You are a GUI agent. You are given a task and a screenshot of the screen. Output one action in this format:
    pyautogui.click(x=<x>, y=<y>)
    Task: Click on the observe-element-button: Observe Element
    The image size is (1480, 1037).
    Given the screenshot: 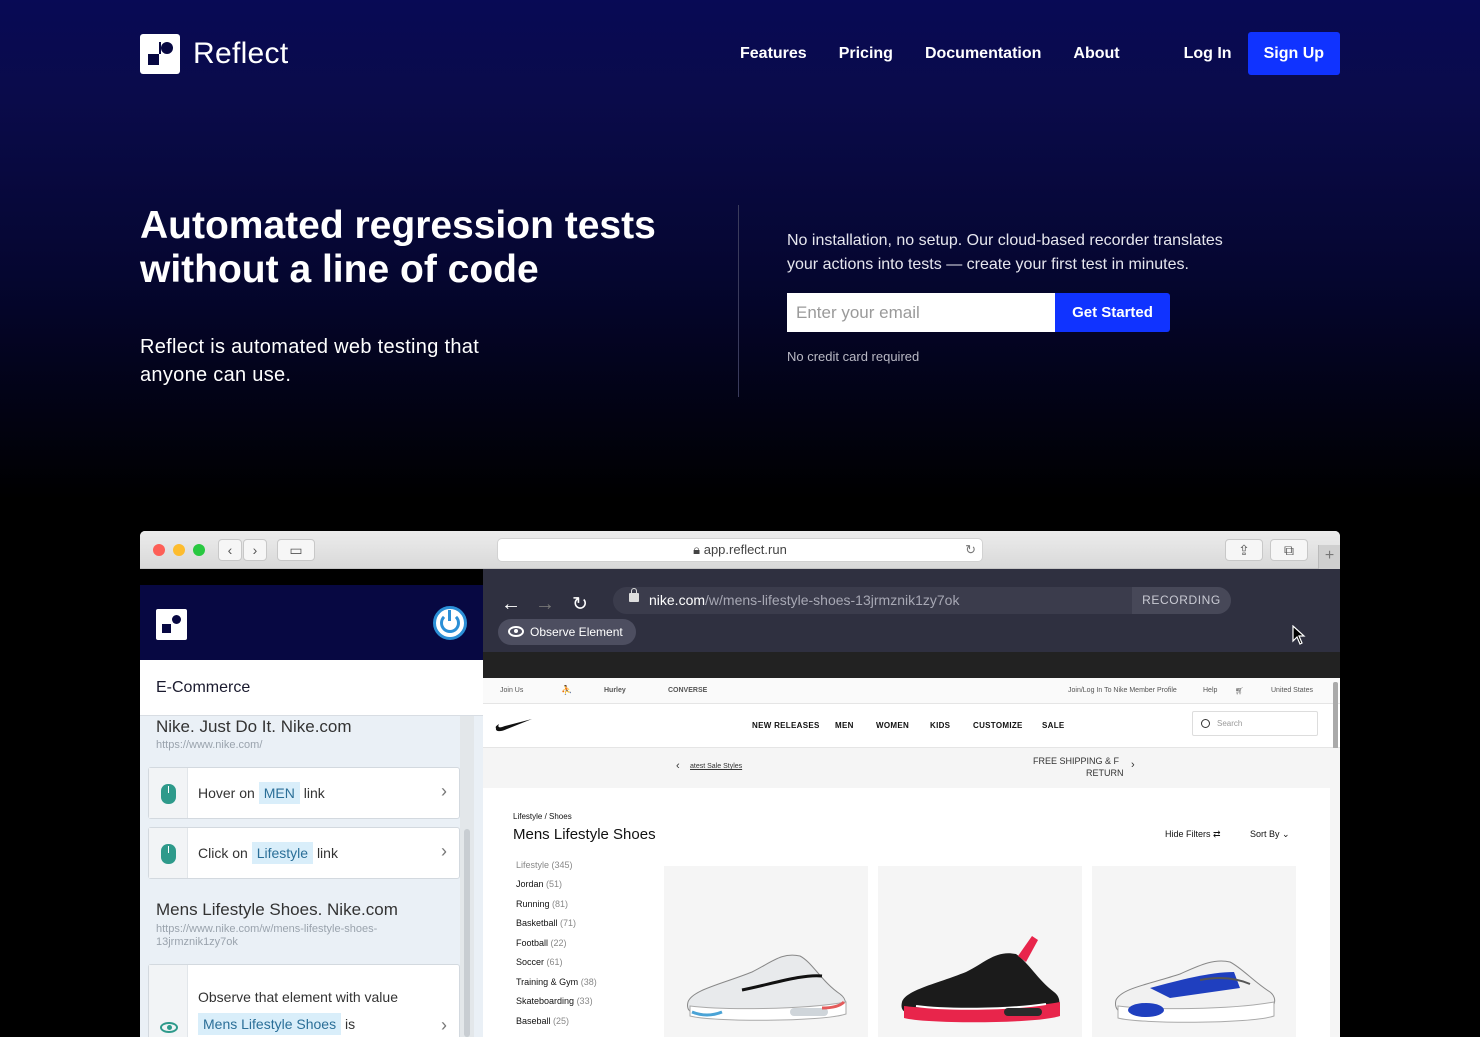 What is the action you would take?
    pyautogui.click(x=567, y=632)
    